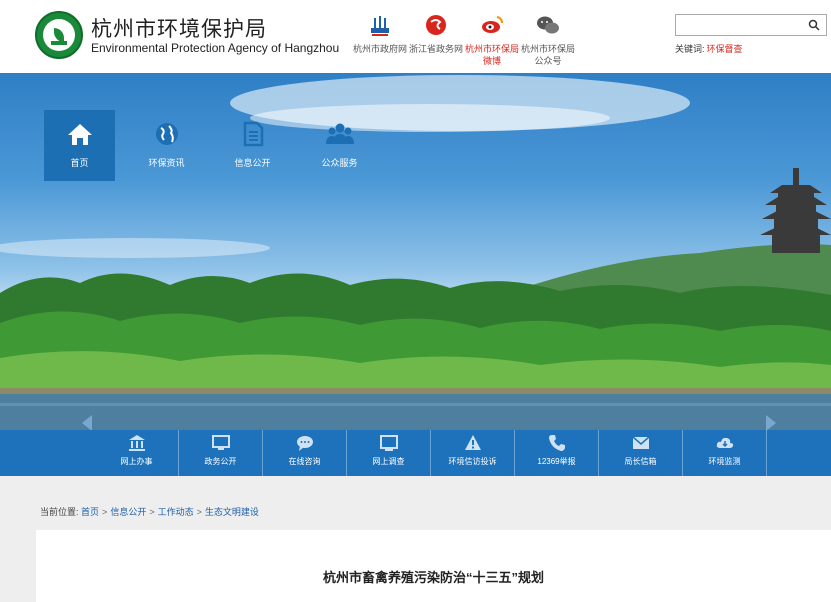 The image size is (831, 602). Describe the element at coordinates (220, 442) in the screenshot. I see `monitor-icon` at that location.